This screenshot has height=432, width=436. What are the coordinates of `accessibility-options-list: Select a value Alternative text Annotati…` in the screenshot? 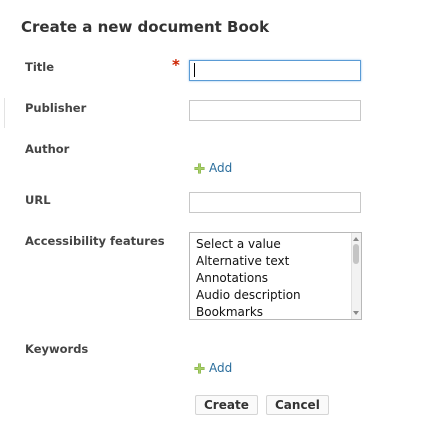 It's located at (248, 277).